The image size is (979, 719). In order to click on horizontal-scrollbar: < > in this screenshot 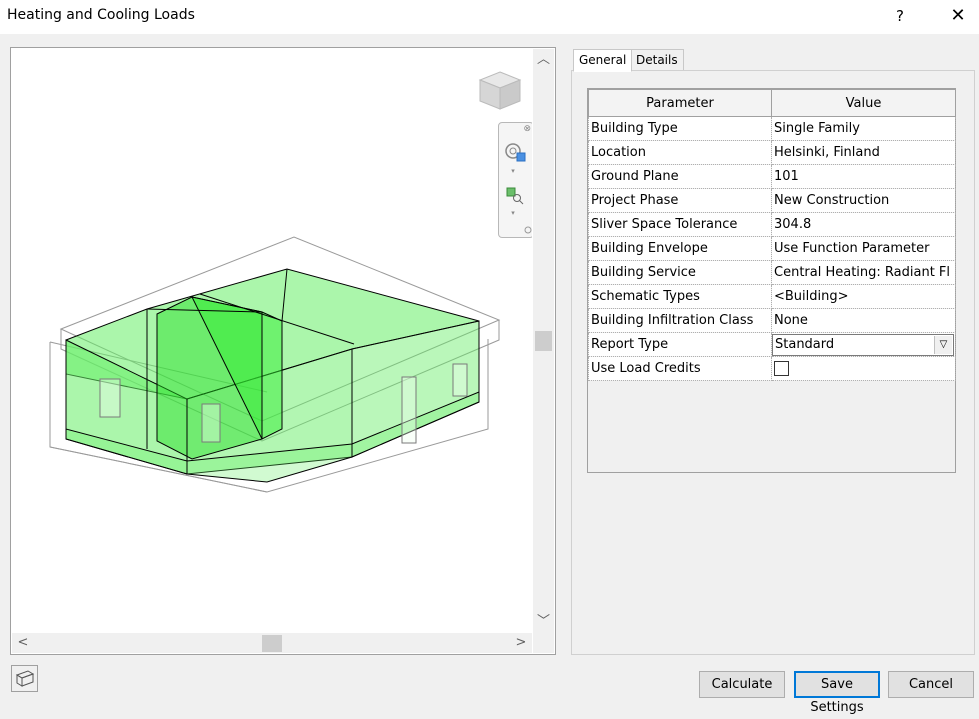, I will do `click(272, 643)`.